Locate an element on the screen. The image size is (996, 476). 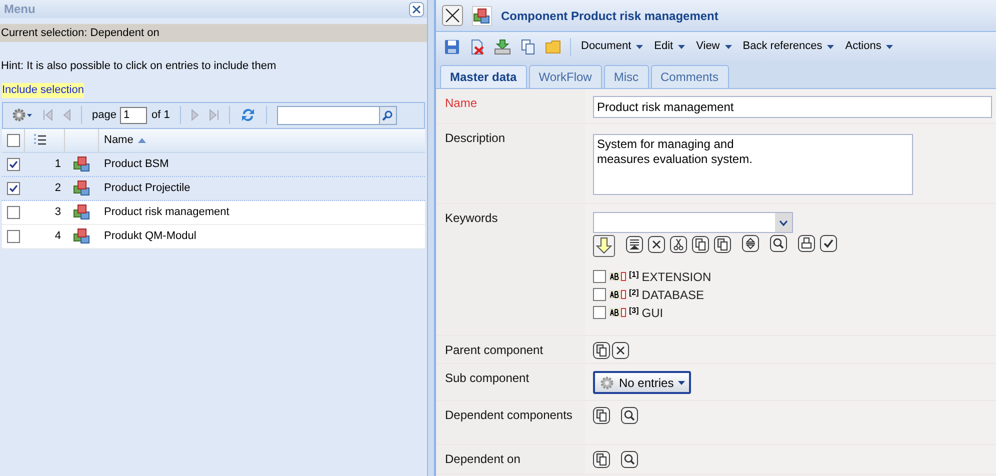
keyword-label: GUI is located at coordinates (653, 313).